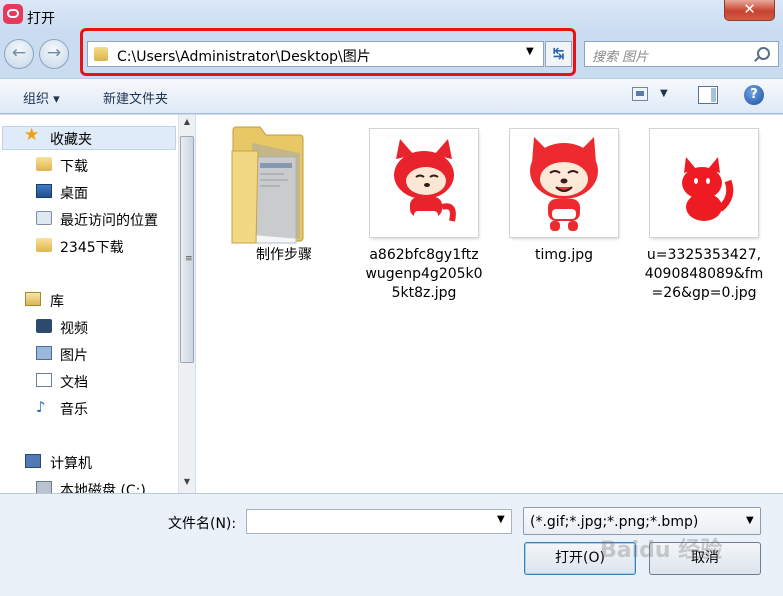 The height and width of the screenshot is (596, 783). Describe the element at coordinates (620, 57) in the screenshot. I see `search-placeholder: 搜索 图片` at that location.